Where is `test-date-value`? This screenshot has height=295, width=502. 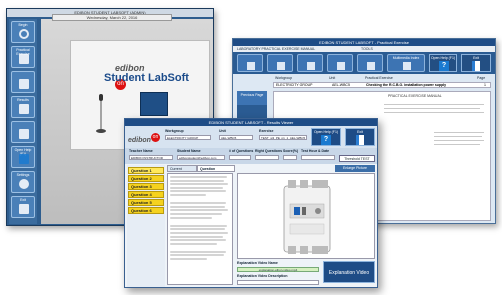
test-date-value is located at coordinates (318, 157).